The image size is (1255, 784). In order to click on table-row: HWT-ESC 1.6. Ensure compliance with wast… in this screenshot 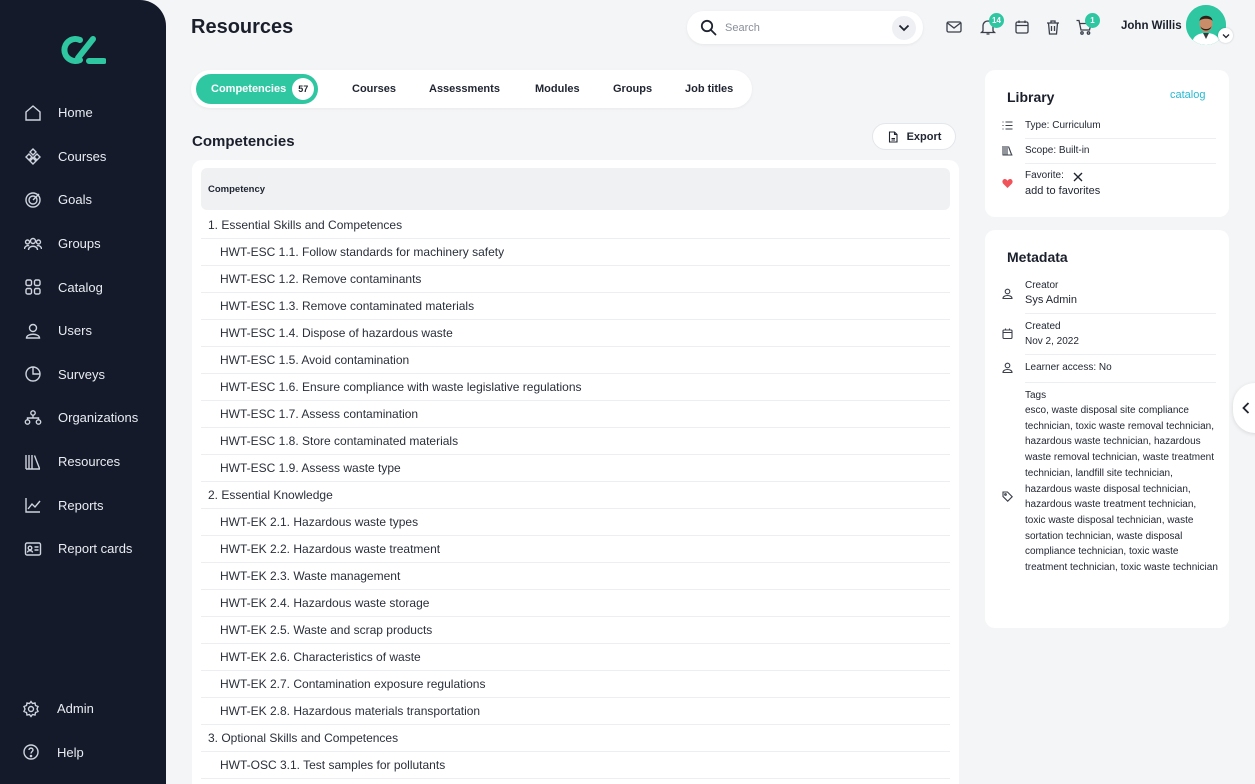, I will do `click(575, 387)`.